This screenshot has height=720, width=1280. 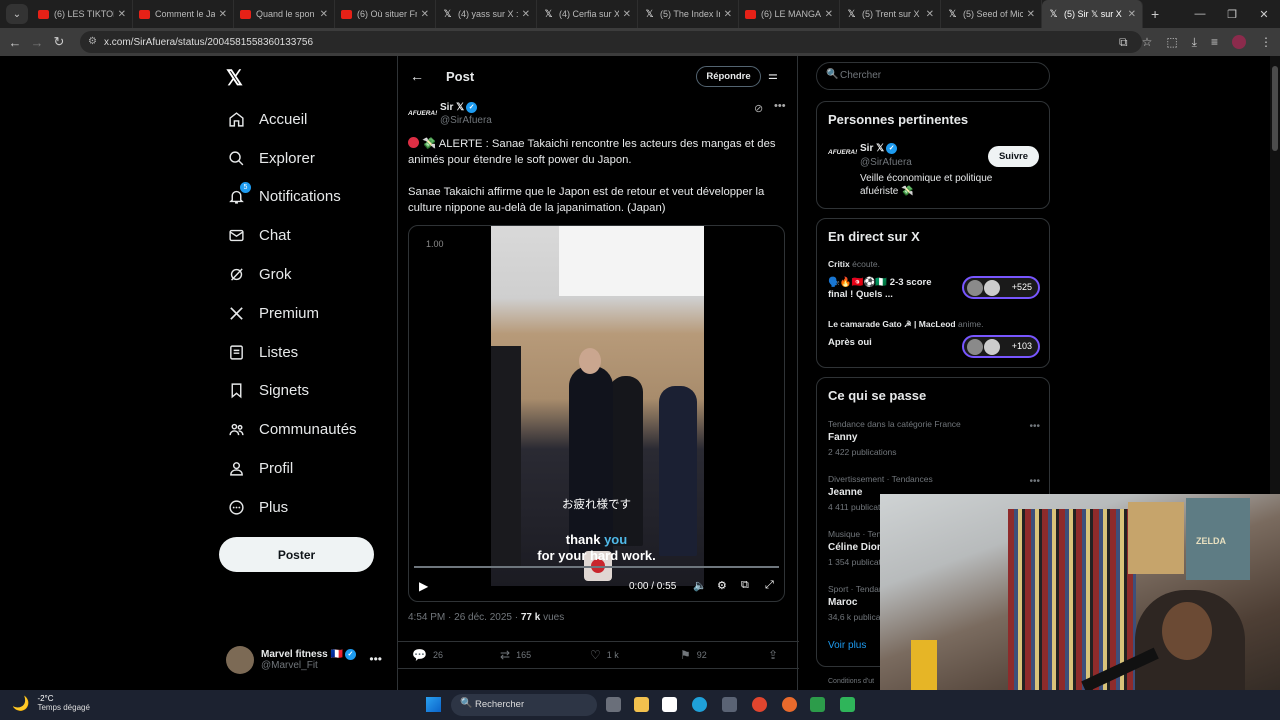 I want to click on terms-link: Conditions d'ut, so click(x=851, y=681).